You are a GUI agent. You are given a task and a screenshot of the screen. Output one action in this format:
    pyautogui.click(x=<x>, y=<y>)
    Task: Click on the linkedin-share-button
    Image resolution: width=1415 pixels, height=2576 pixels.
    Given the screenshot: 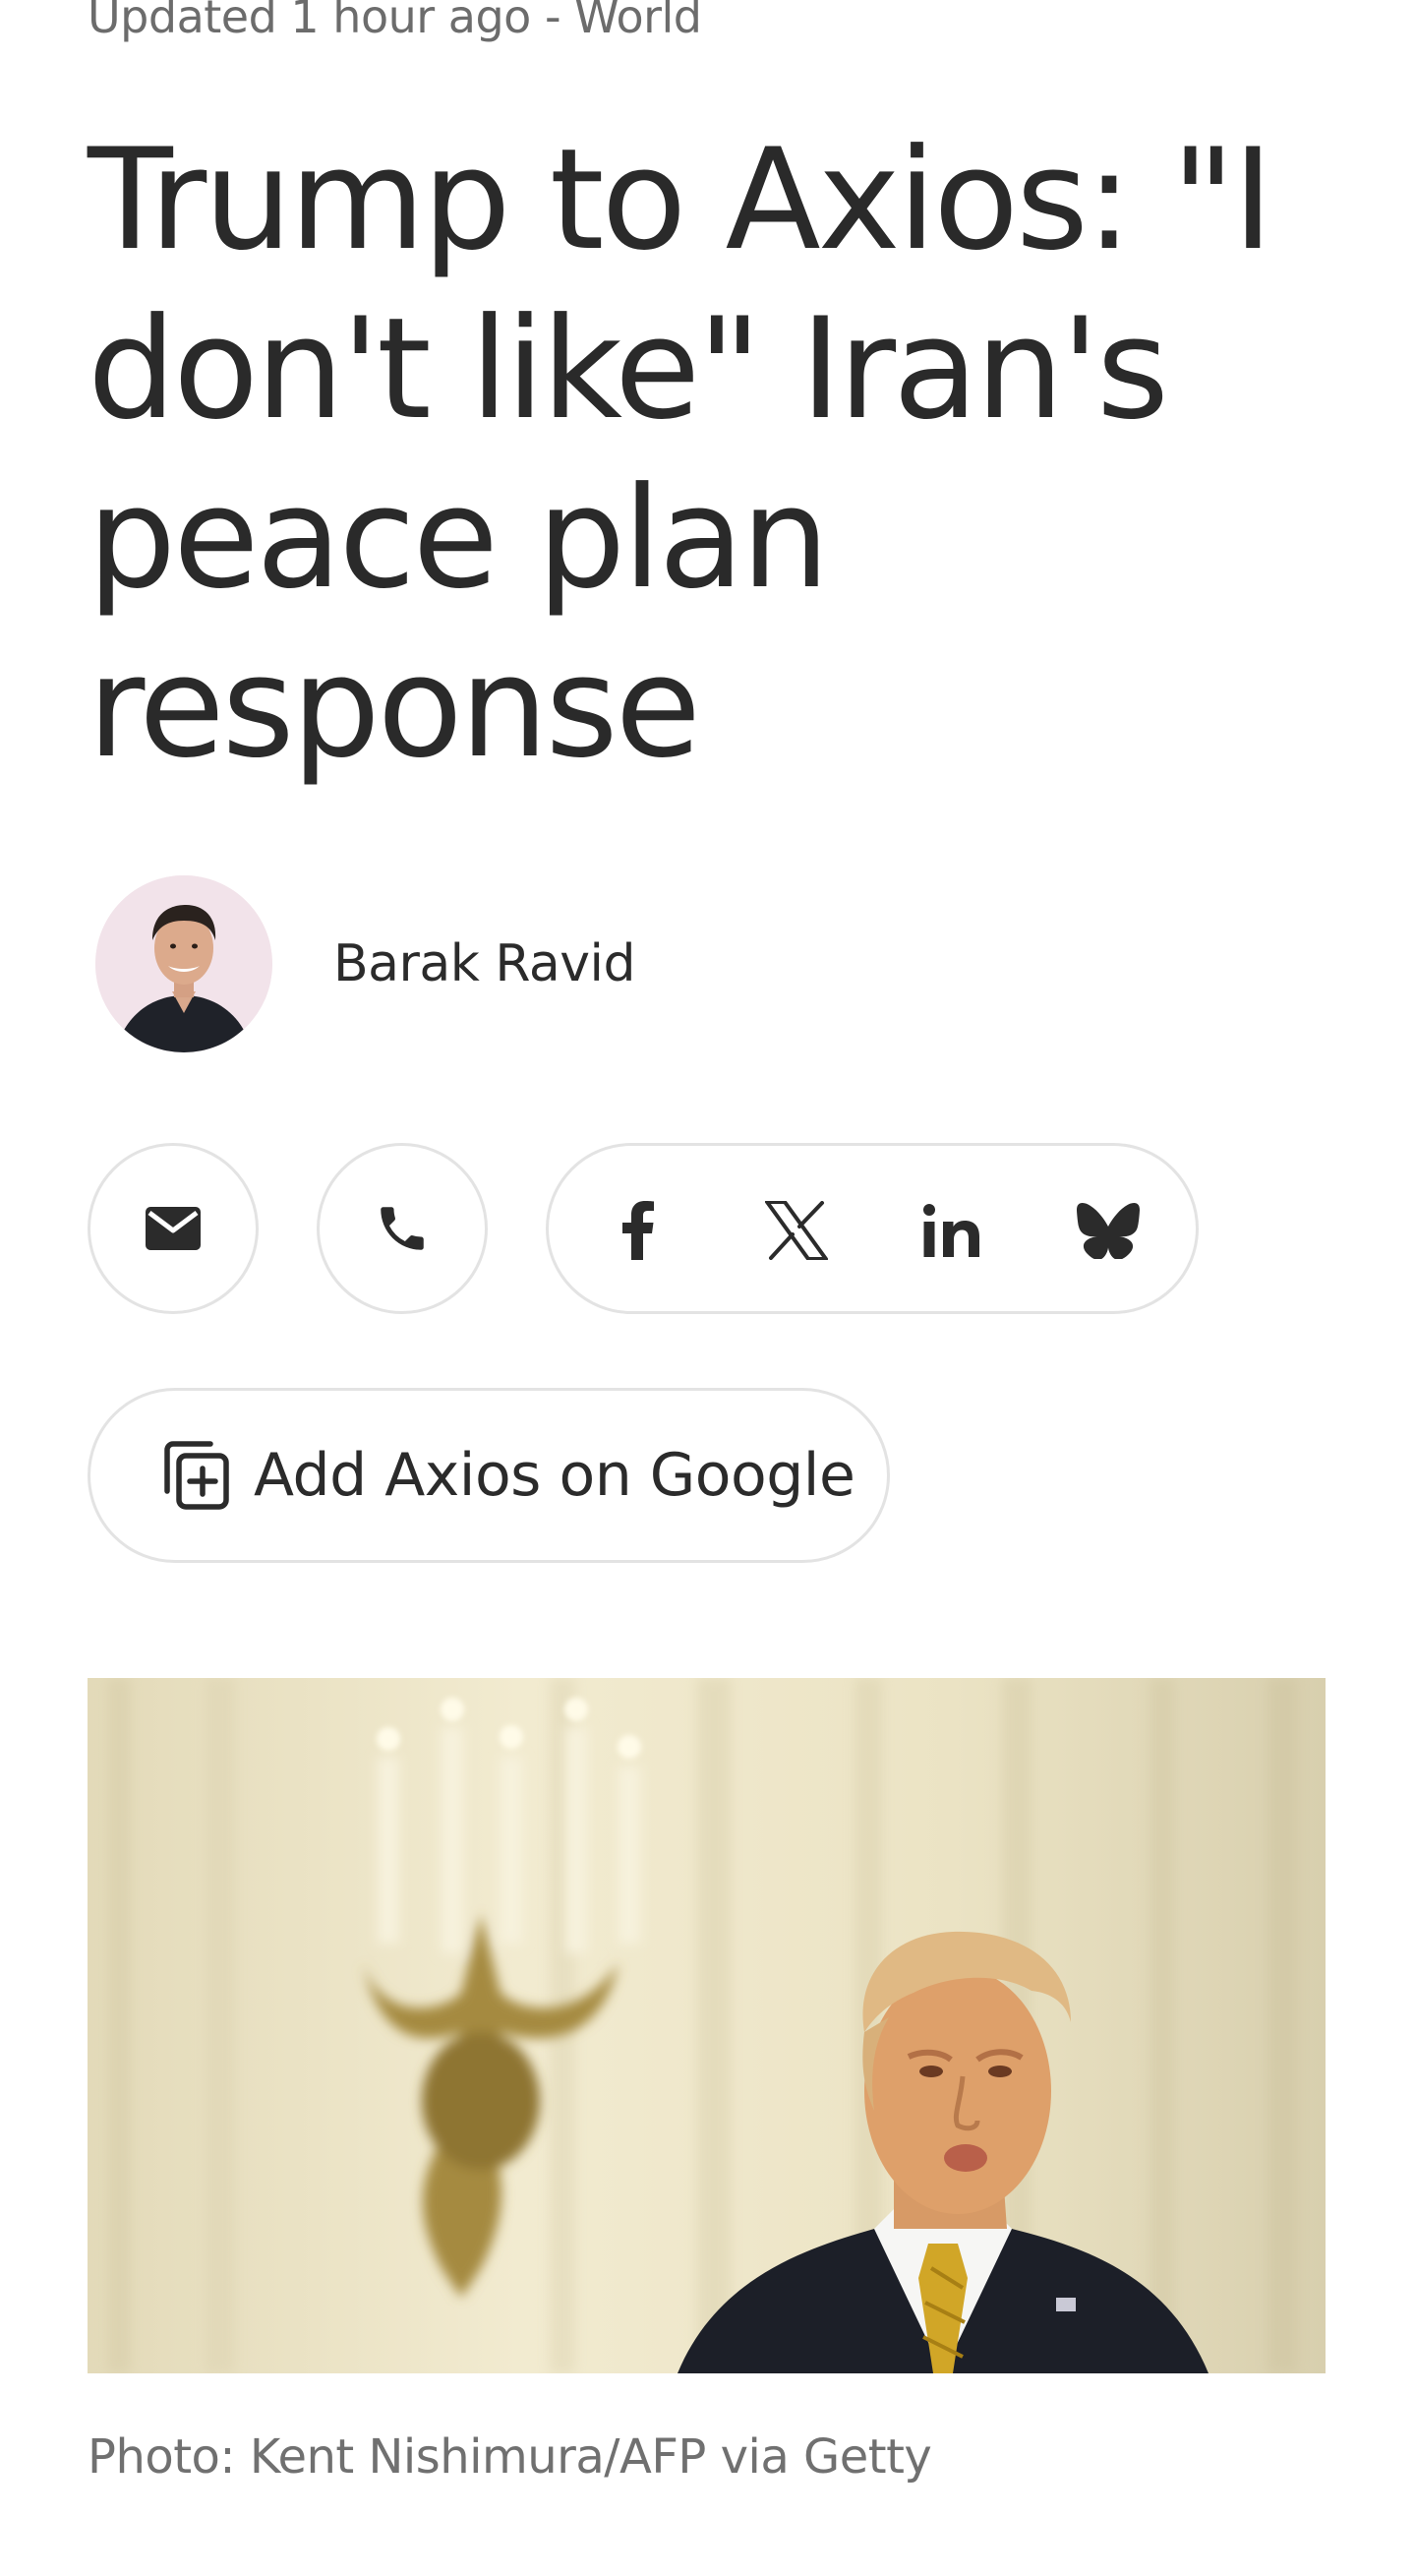 What is the action you would take?
    pyautogui.click(x=951, y=1230)
    